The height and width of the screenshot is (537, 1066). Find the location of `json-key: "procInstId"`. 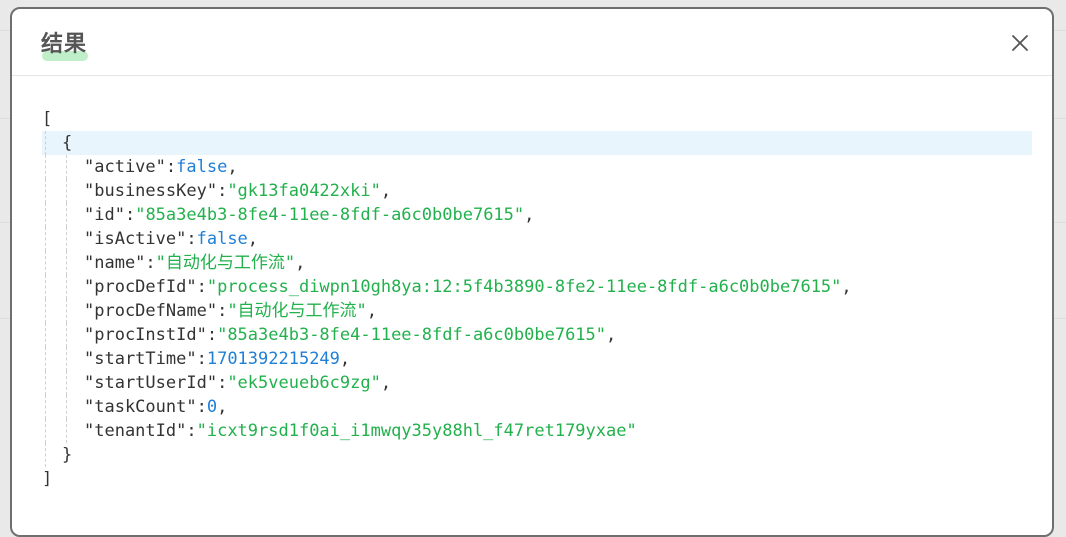

json-key: "procInstId" is located at coordinates (145, 335).